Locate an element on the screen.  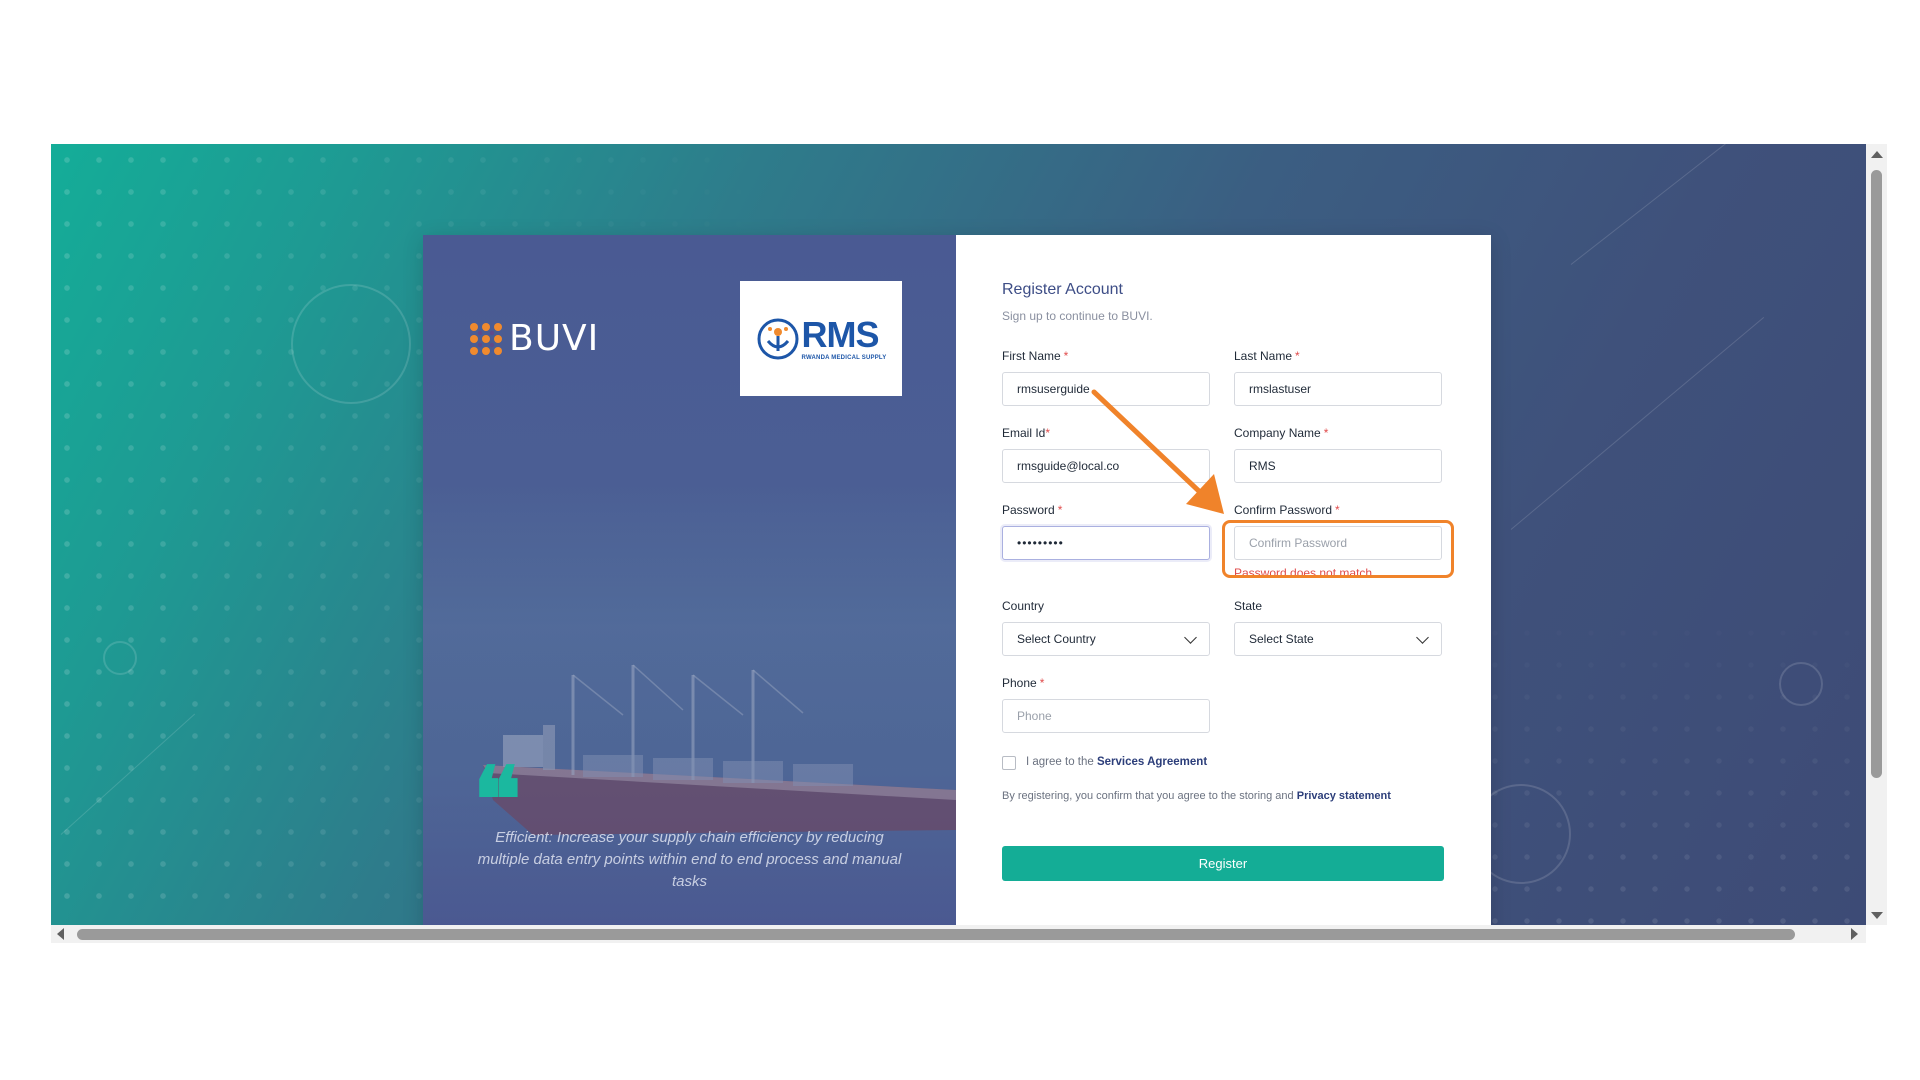
register-button: Register is located at coordinates (1223, 863).